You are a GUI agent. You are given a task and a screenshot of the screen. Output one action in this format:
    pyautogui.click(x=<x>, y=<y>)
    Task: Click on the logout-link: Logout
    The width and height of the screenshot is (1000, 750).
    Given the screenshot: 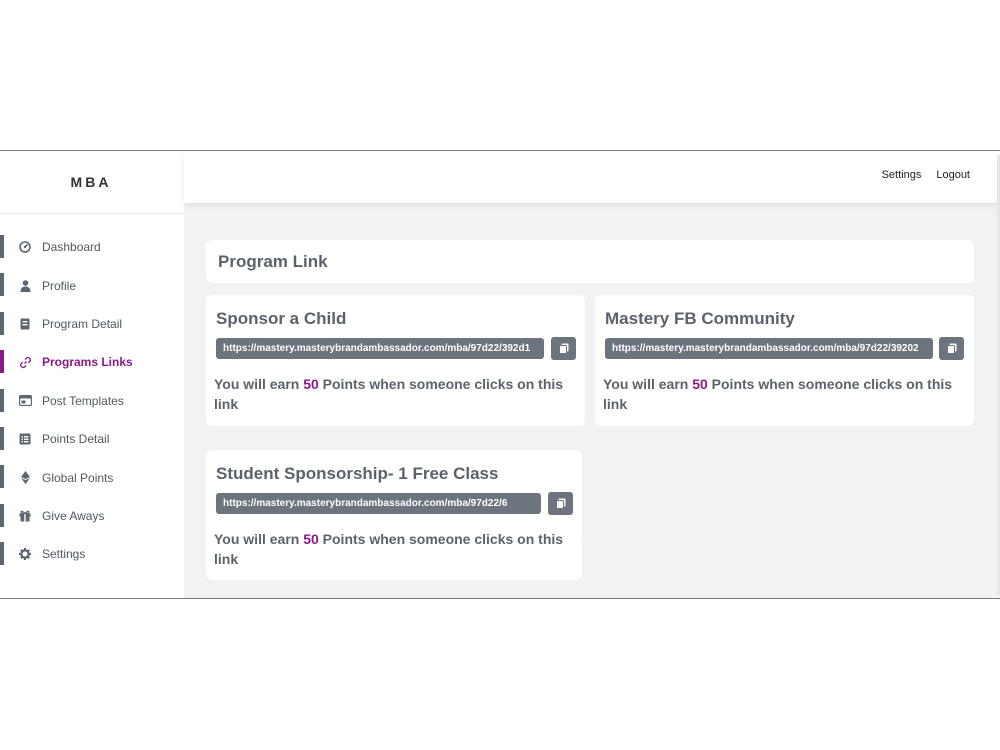 What is the action you would take?
    pyautogui.click(x=953, y=175)
    